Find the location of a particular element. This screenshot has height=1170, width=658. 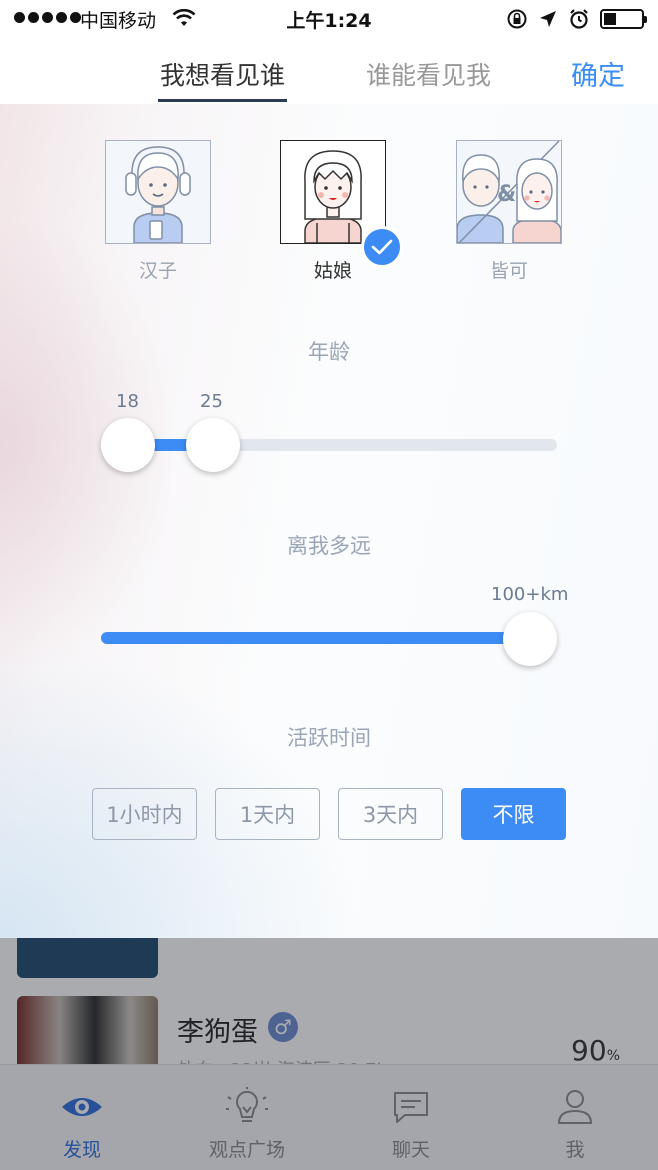

orientation-lock-icon is located at coordinates (517, 19).